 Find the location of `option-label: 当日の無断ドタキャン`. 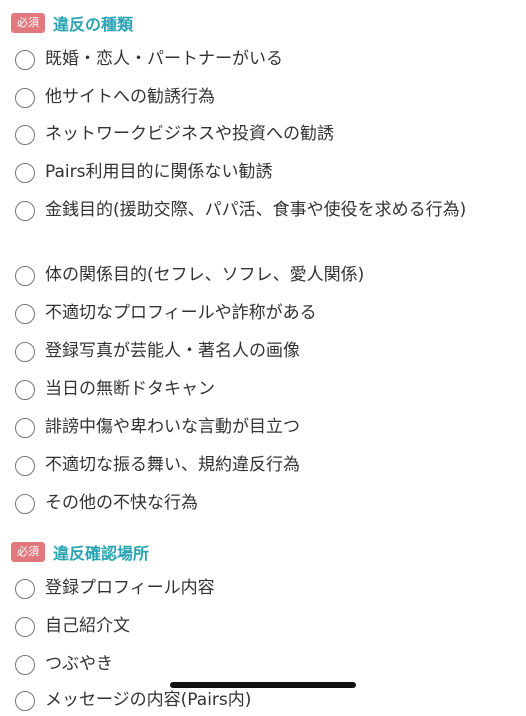

option-label: 当日の無断ドタキャン is located at coordinates (130, 389).